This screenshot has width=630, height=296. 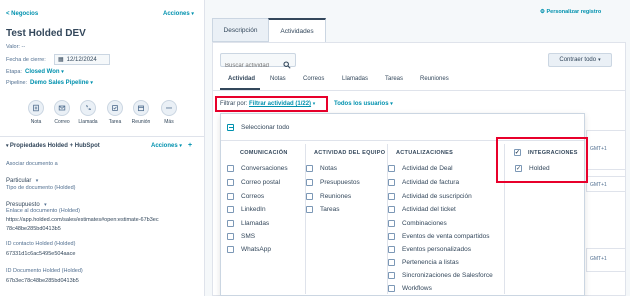 What do you see at coordinates (261, 182) in the screenshot?
I see `option-label: Correo postal` at bounding box center [261, 182].